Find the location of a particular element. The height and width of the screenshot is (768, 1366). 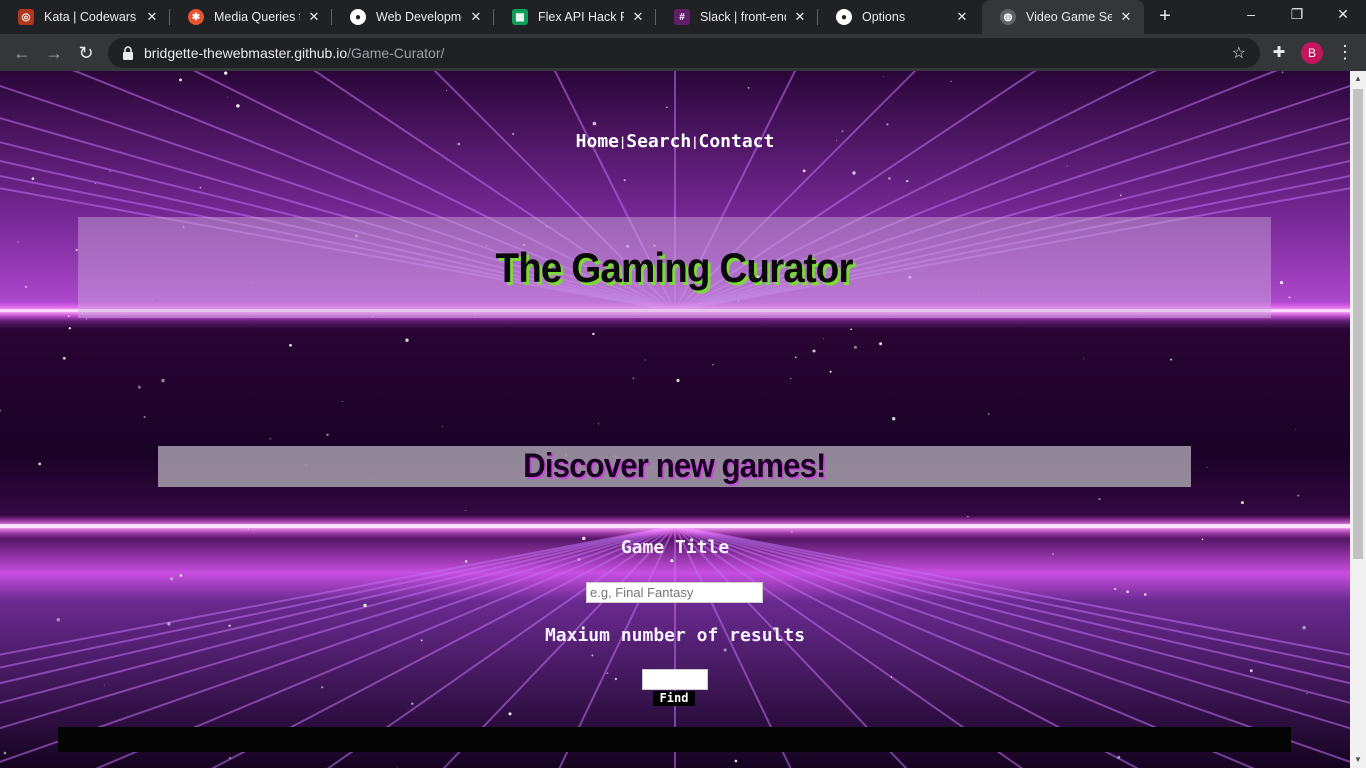

max-results-label: Maxium number of results is located at coordinates (675, 635).